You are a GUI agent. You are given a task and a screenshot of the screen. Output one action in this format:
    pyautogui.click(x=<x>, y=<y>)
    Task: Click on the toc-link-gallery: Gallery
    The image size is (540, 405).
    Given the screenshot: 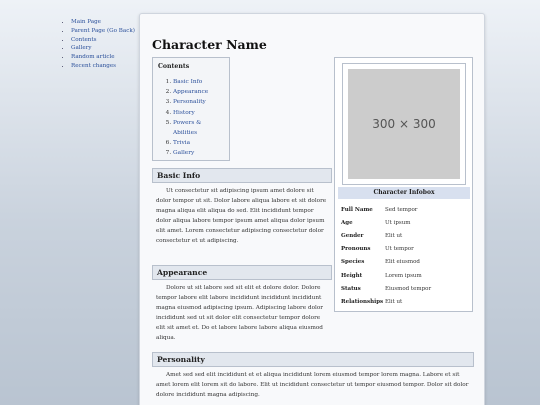 What is the action you would take?
    pyautogui.click(x=183, y=153)
    